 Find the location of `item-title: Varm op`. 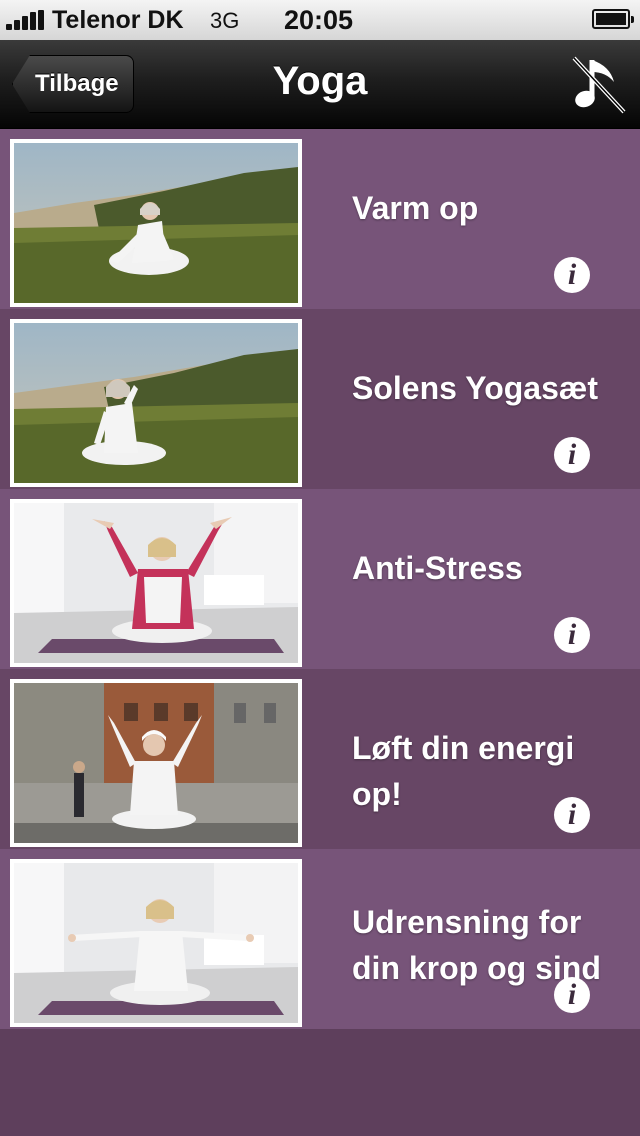

item-title: Varm op is located at coordinates (415, 208).